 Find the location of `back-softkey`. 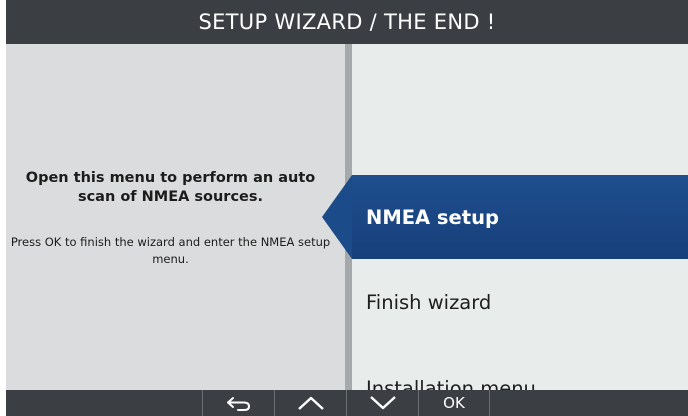

back-softkey is located at coordinates (238, 403).